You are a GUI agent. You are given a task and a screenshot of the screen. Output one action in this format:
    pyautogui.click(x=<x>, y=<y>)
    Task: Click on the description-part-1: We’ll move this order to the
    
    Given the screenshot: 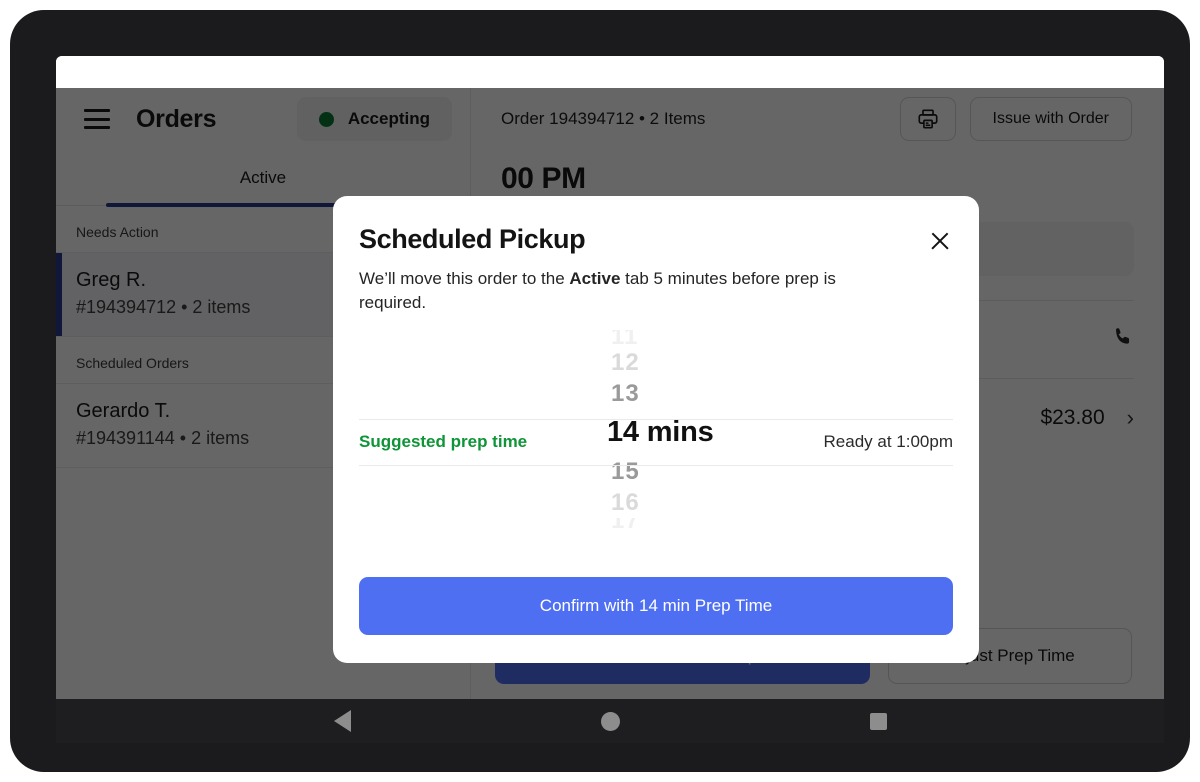 What is the action you would take?
    pyautogui.click(x=464, y=278)
    